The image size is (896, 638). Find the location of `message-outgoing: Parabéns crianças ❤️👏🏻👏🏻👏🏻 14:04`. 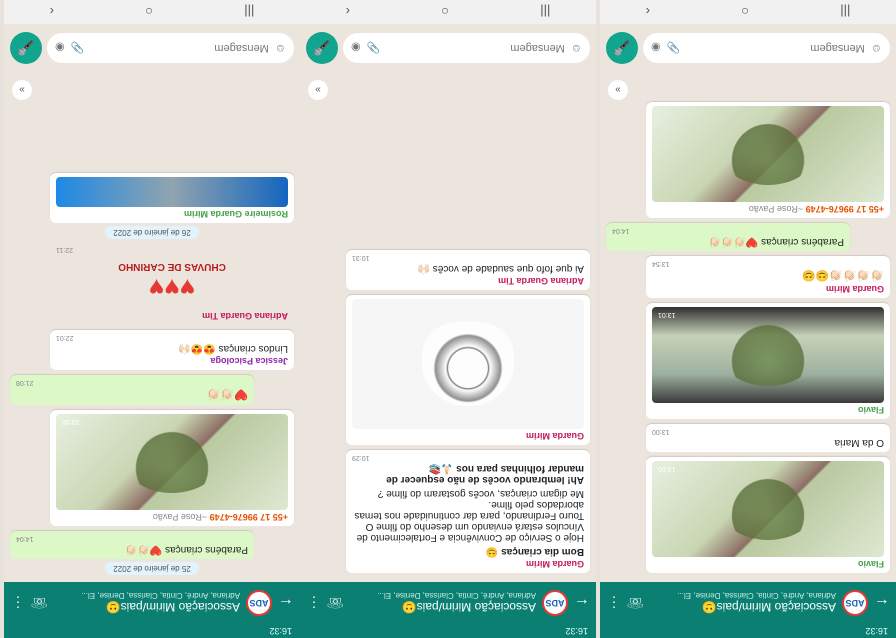

message-outgoing: Parabéns crianças ❤️👏🏻👏🏻👏🏻 14:04 is located at coordinates (728, 237).